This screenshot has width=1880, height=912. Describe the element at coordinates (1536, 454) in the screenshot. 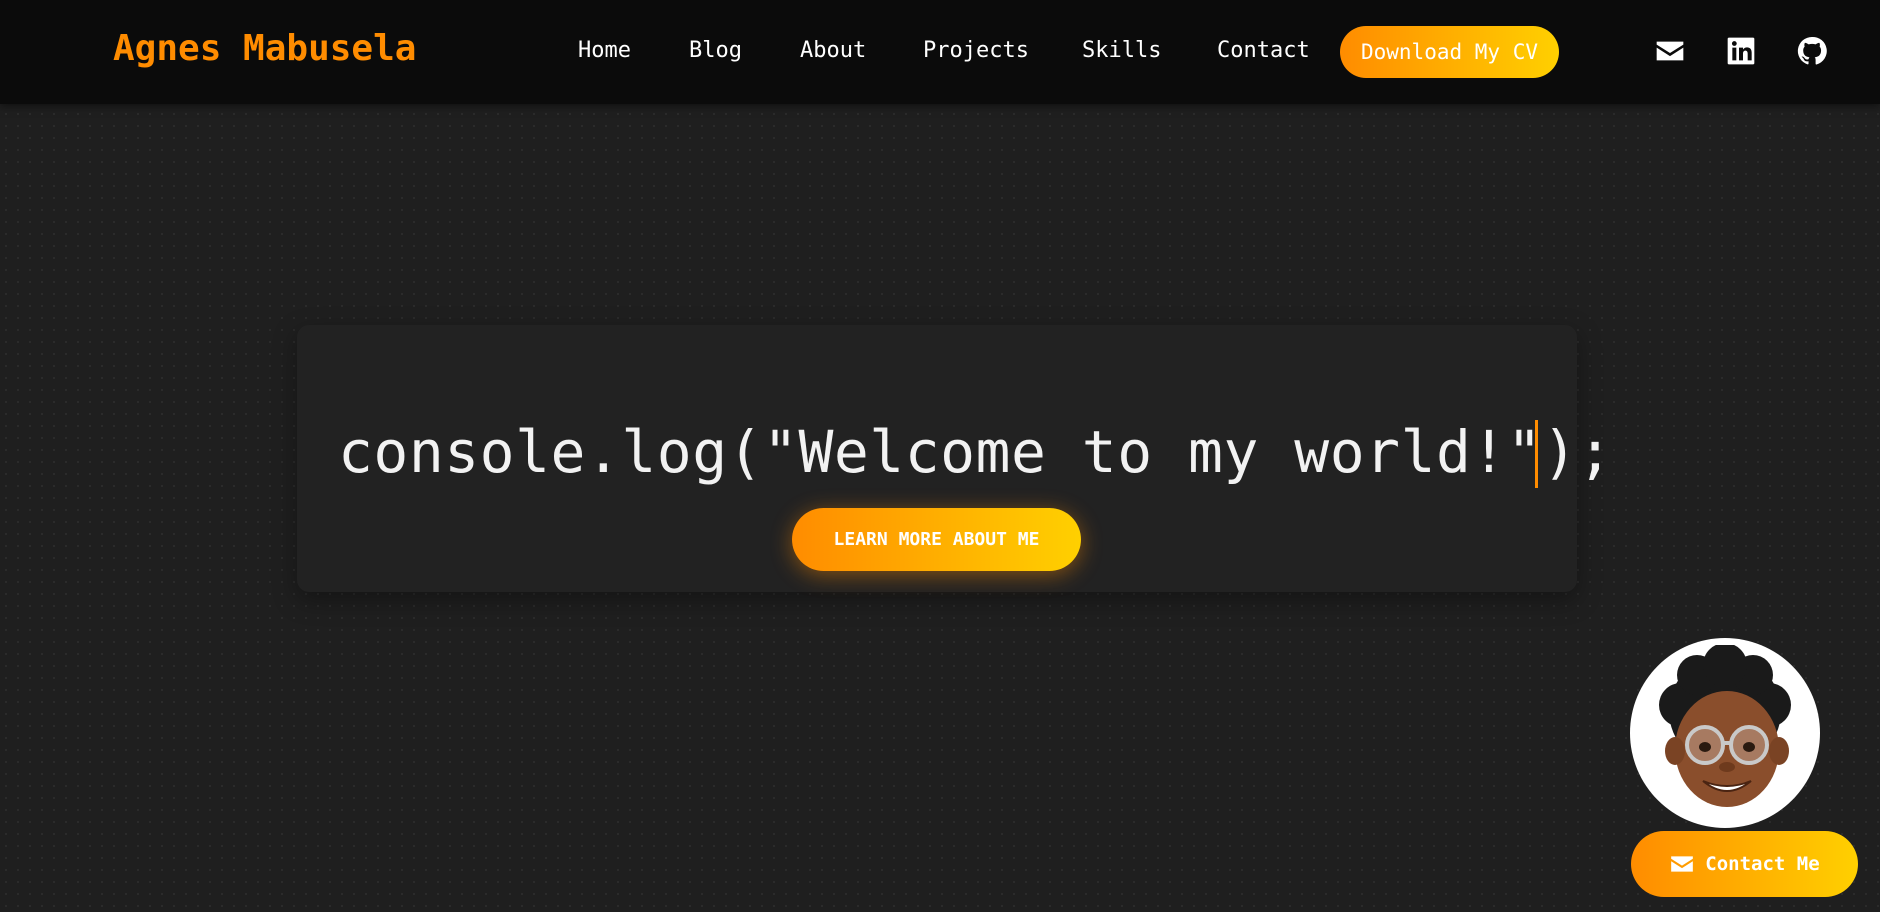

I see `typing-cursor` at that location.